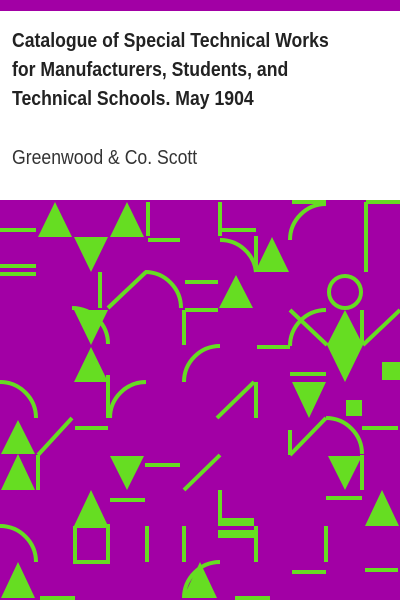 The height and width of the screenshot is (600, 400). What do you see at coordinates (150, 69) in the screenshot?
I see `title-line-2: for Manufacturers, Students, and` at bounding box center [150, 69].